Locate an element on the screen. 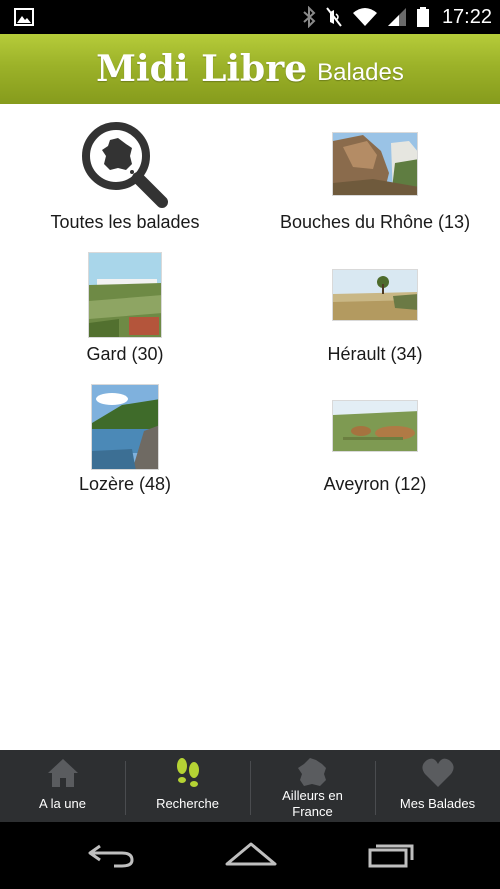  status-icons: 17:22 is located at coordinates (397, 17).